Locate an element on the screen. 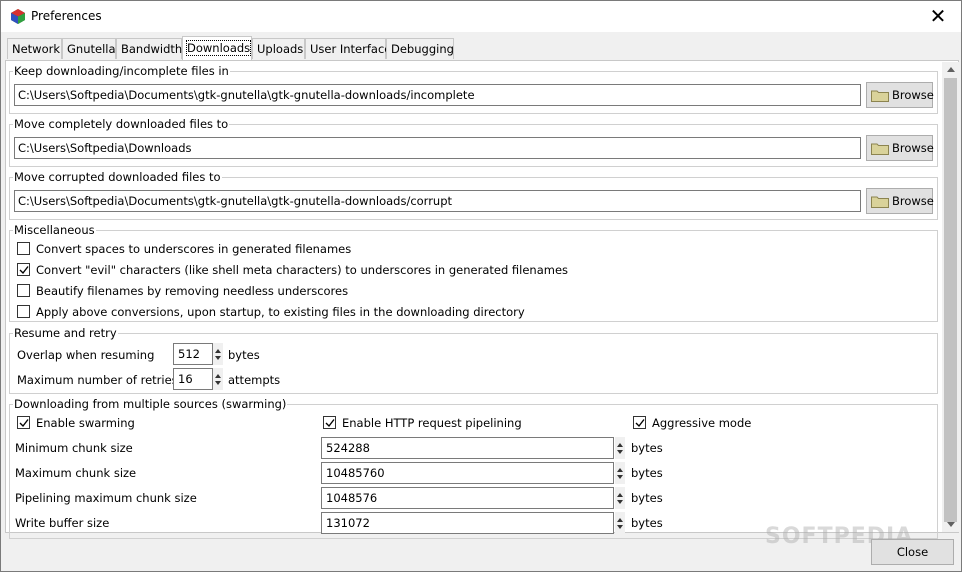 The width and height of the screenshot is (962, 572). retries-input: 16 is located at coordinates (193, 379).